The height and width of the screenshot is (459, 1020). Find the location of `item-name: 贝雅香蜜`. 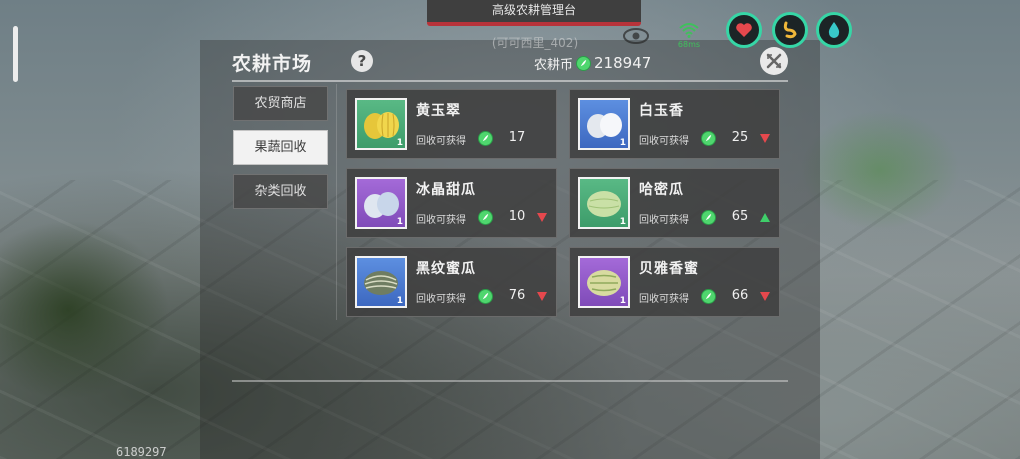

item-name: 贝雅香蜜 is located at coordinates (669, 269).